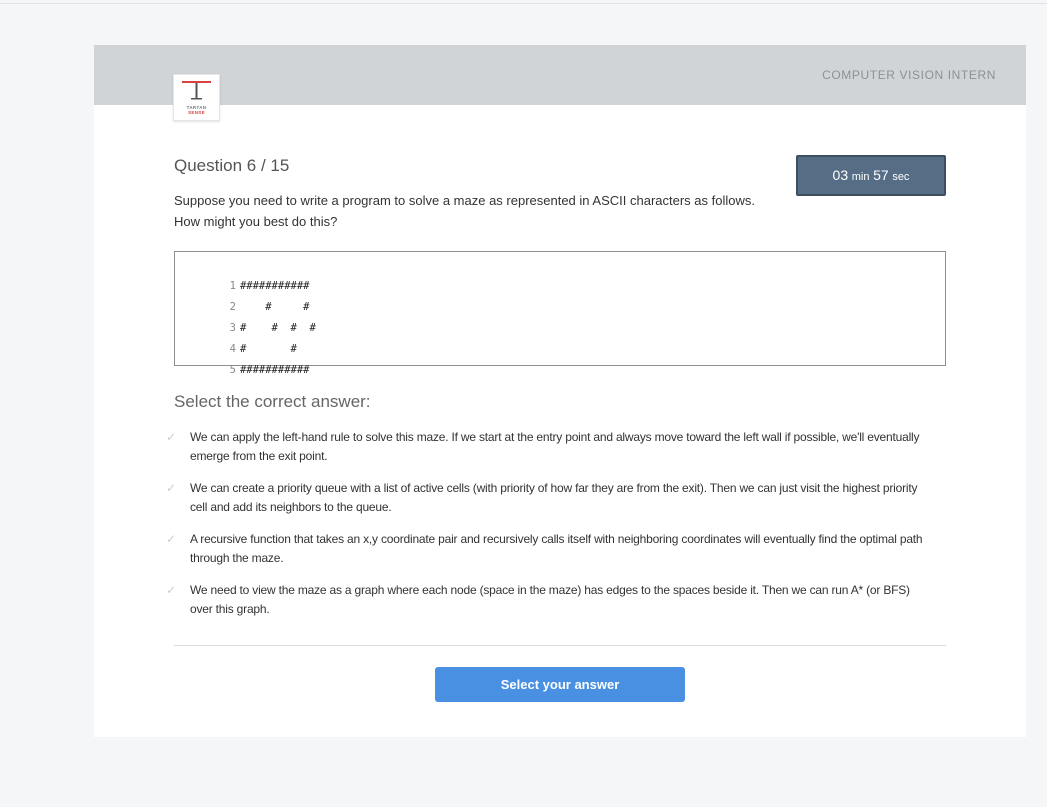  What do you see at coordinates (274, 370) in the screenshot?
I see `code-text: ###########` at bounding box center [274, 370].